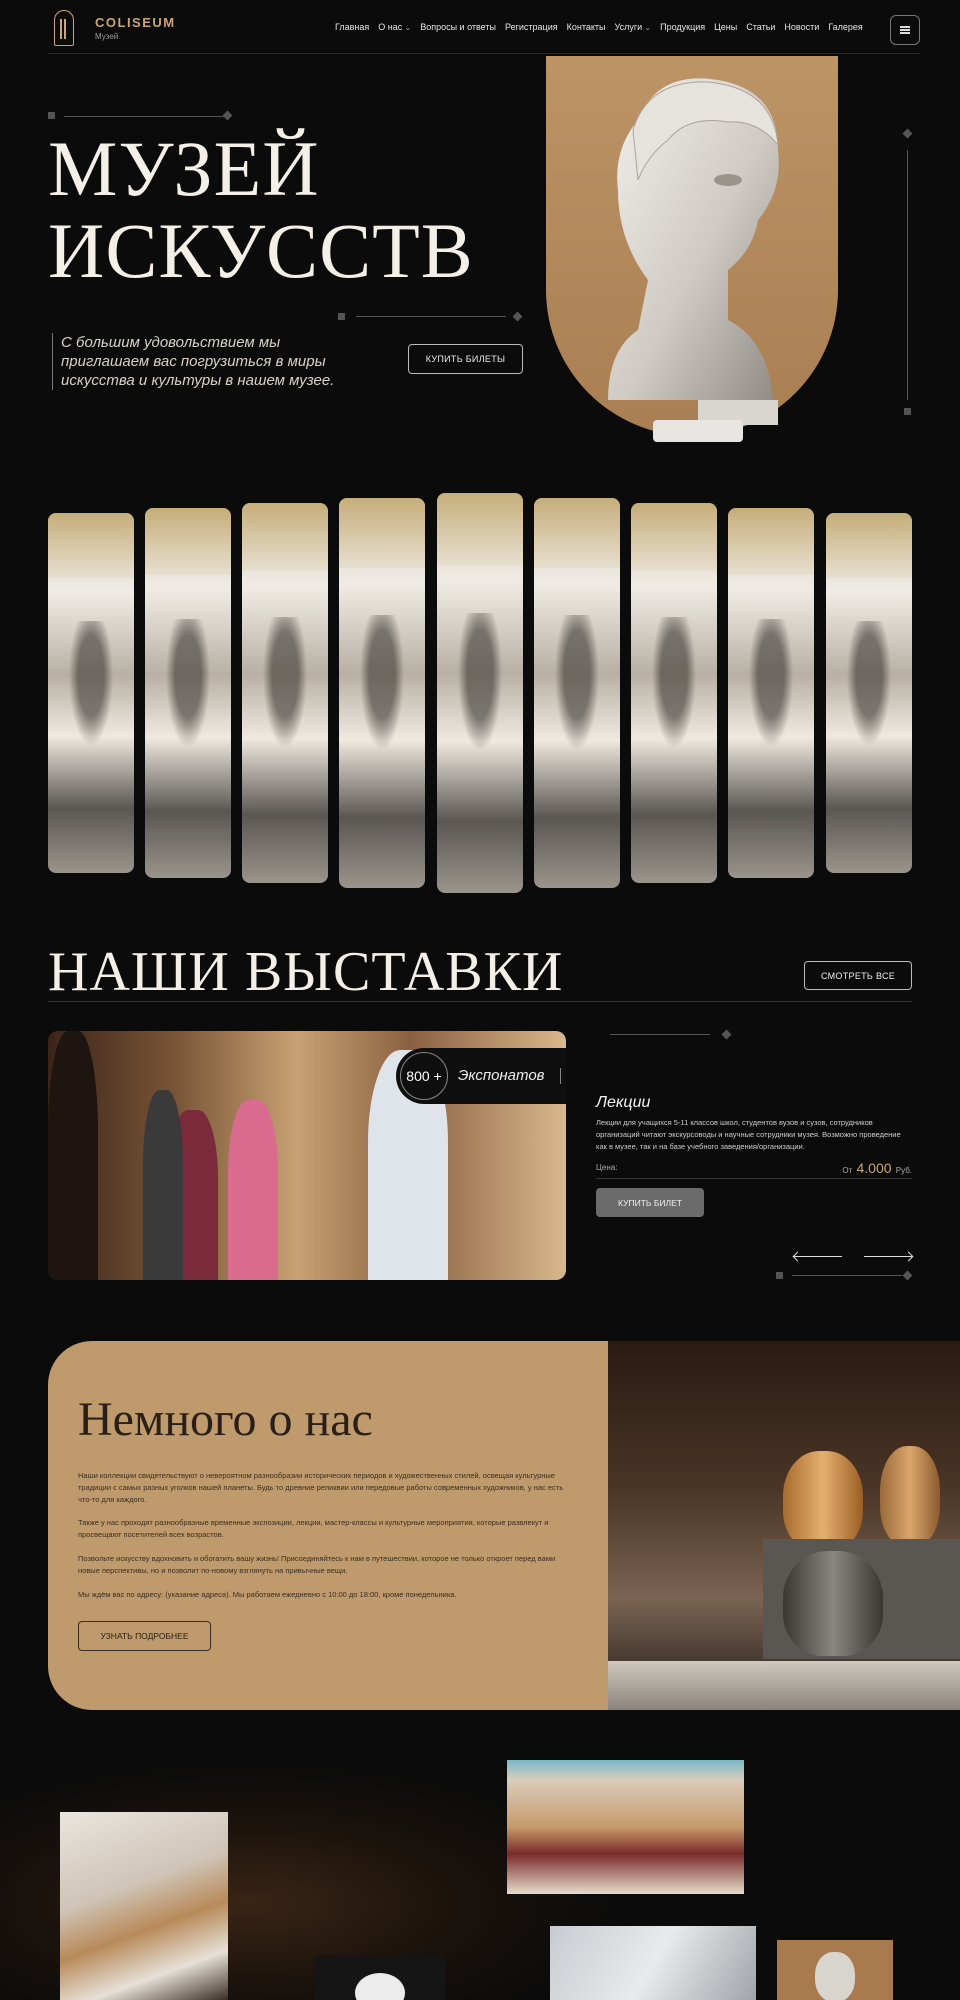  What do you see at coordinates (501, 1075) in the screenshot?
I see `exhibits-label: Экспонатов` at bounding box center [501, 1075].